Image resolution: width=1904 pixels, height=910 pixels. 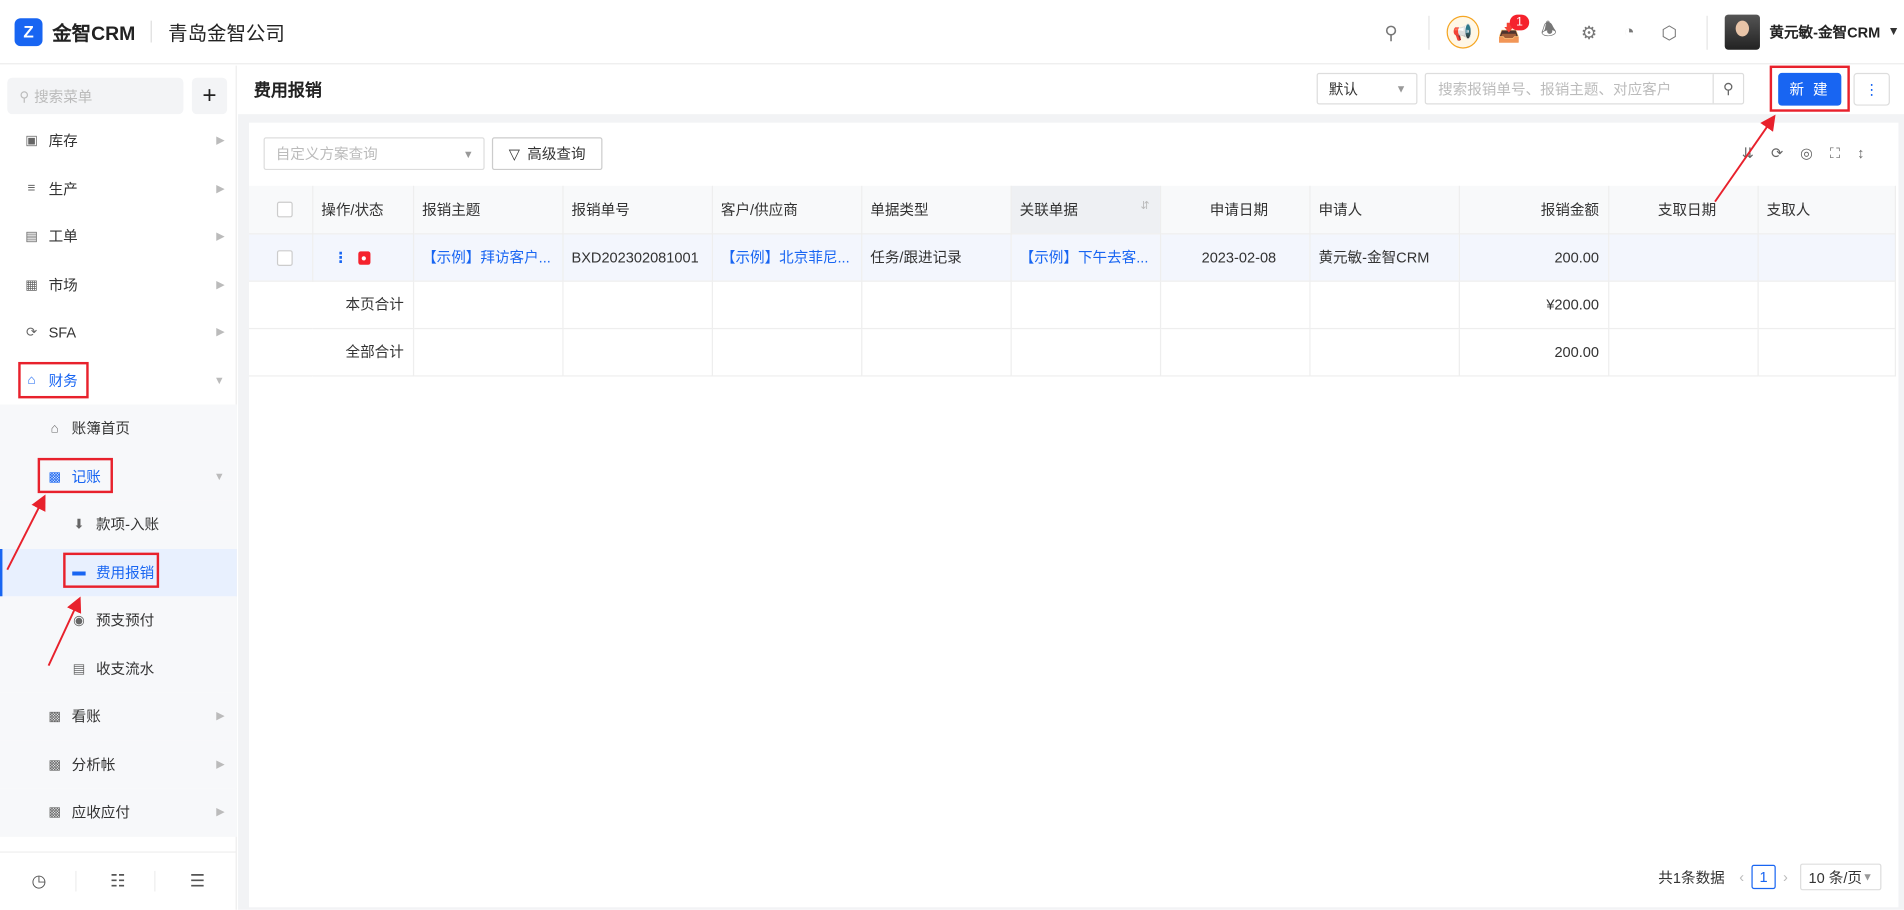 I want to click on prev-page-icon: ‹, so click(x=1741, y=876).